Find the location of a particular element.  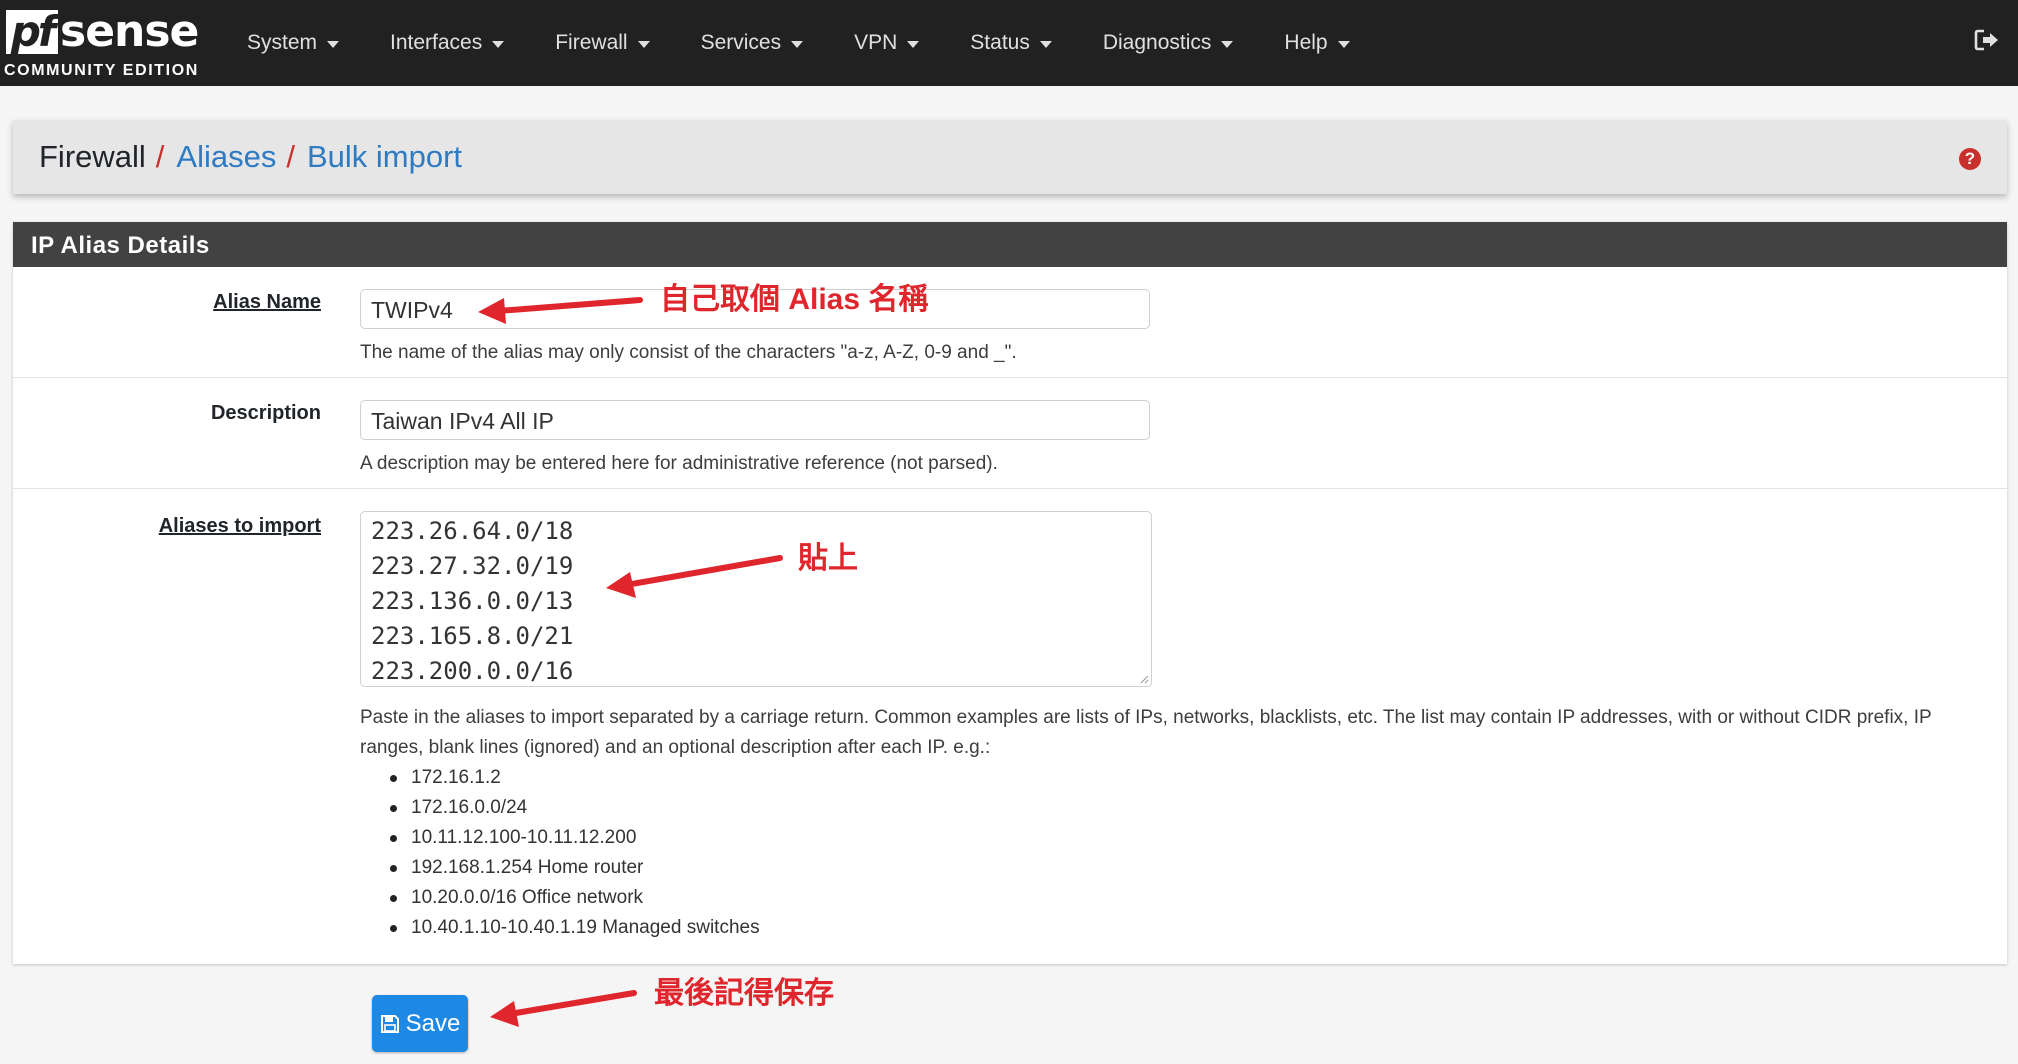

menu-vpn-label: VPN is located at coordinates (876, 42).